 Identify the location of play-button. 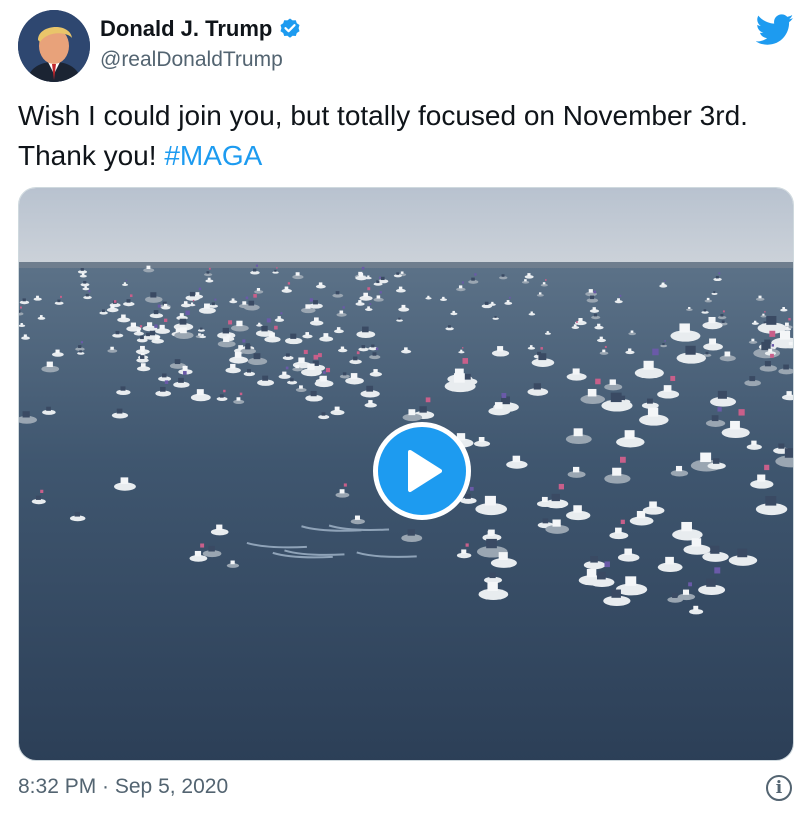
(422, 471).